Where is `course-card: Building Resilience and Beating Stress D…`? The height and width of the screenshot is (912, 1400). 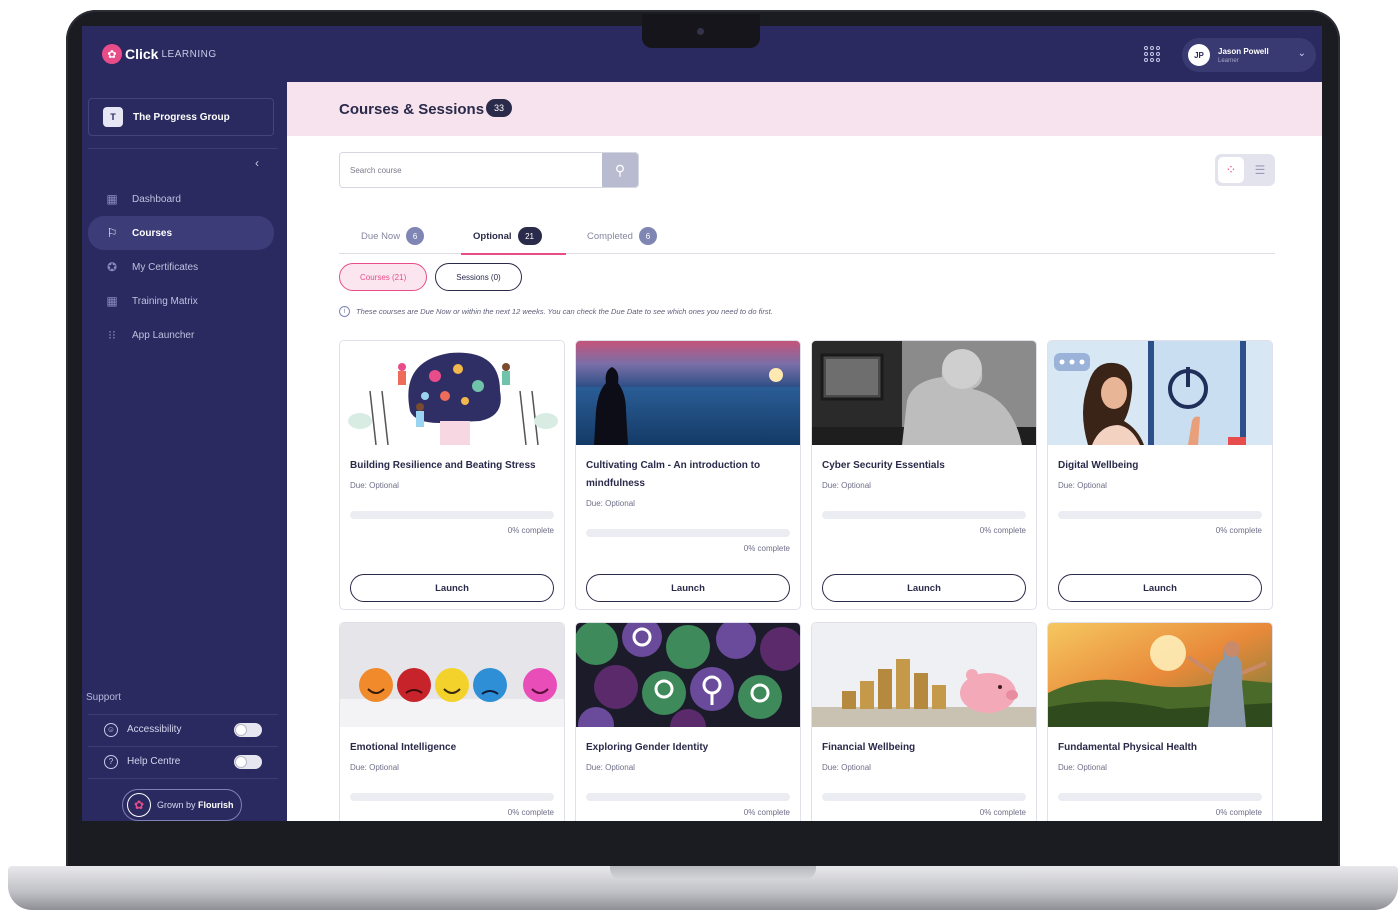
course-card: Building Resilience and Beating Stress D… is located at coordinates (452, 475).